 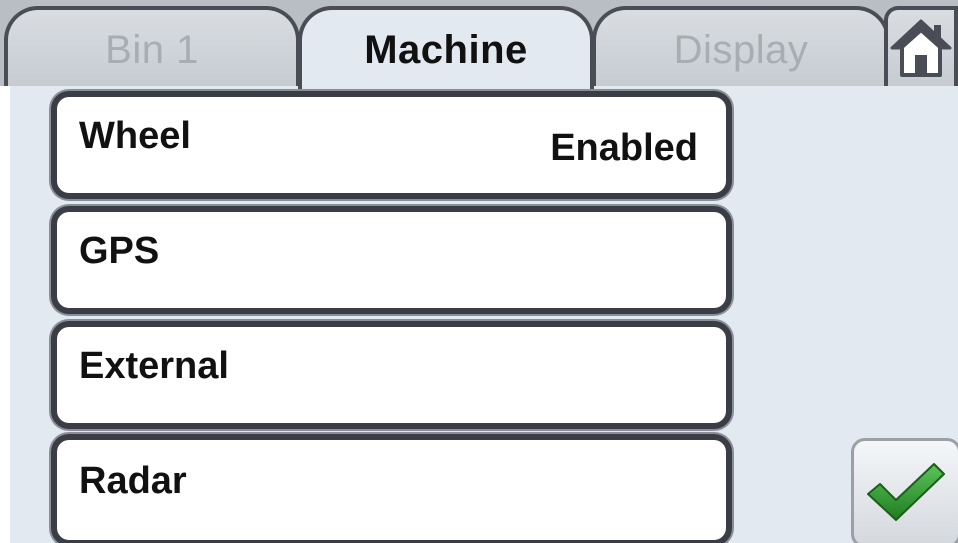 I want to click on wheel-label: Wheel, so click(x=135, y=135).